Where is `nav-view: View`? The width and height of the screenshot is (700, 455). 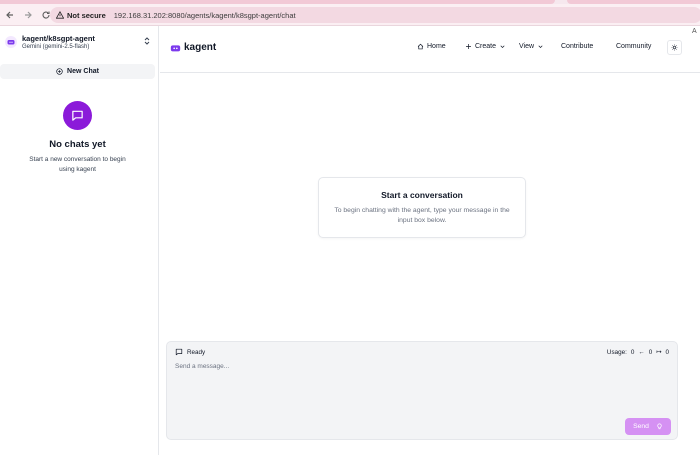
nav-view: View is located at coordinates (531, 46).